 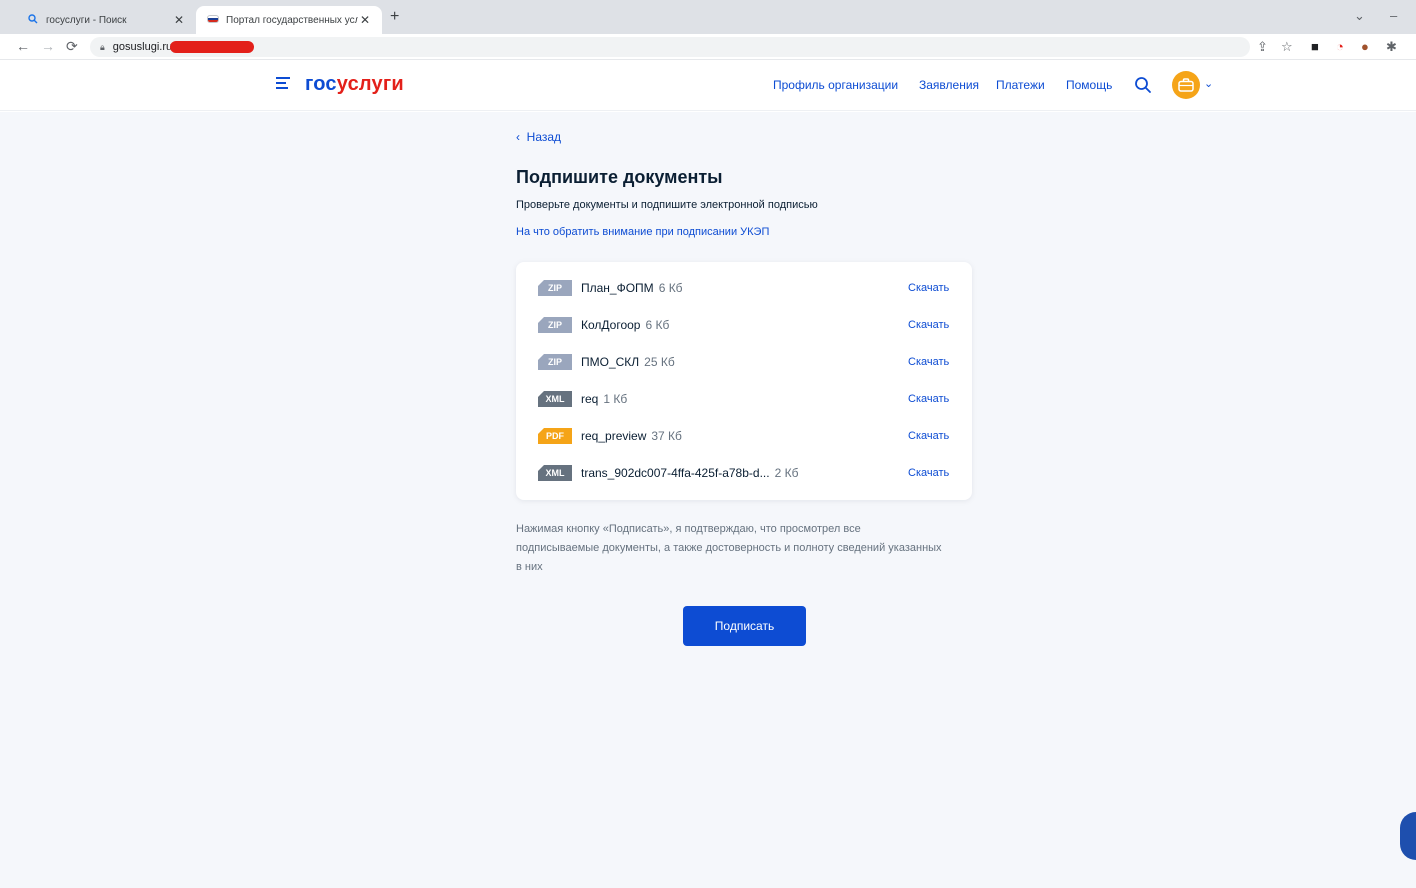 I want to click on extension-clock-icon: ◔, so click(x=1340, y=46).